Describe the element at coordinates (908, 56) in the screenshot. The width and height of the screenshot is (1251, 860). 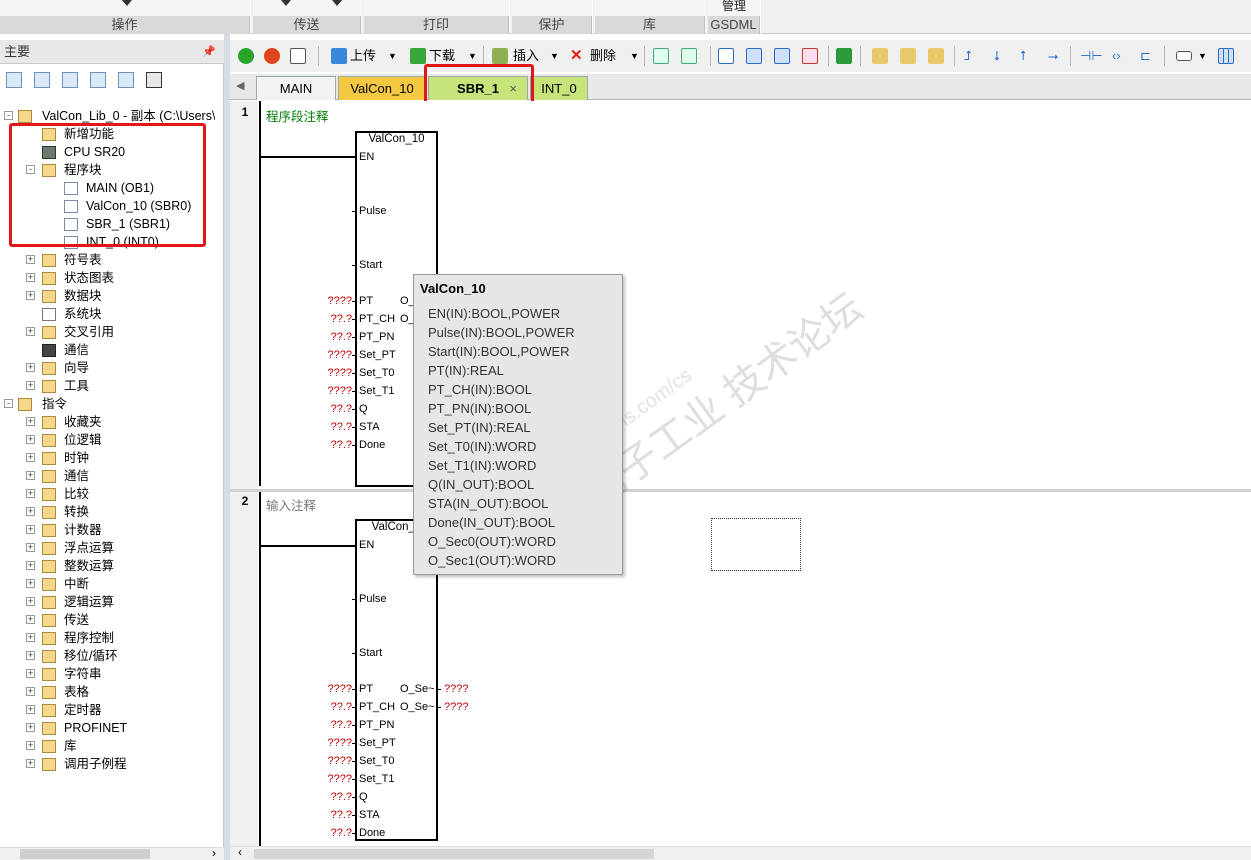
I see `unlock-icon` at that location.